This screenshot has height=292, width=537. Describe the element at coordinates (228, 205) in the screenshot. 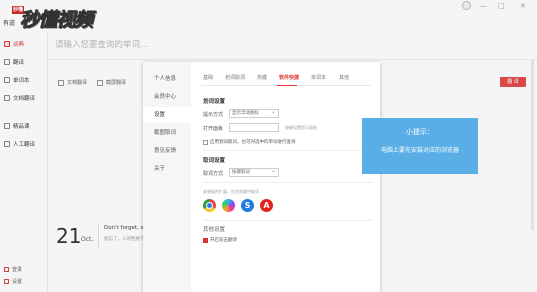

I see `360-browser-icon` at that location.